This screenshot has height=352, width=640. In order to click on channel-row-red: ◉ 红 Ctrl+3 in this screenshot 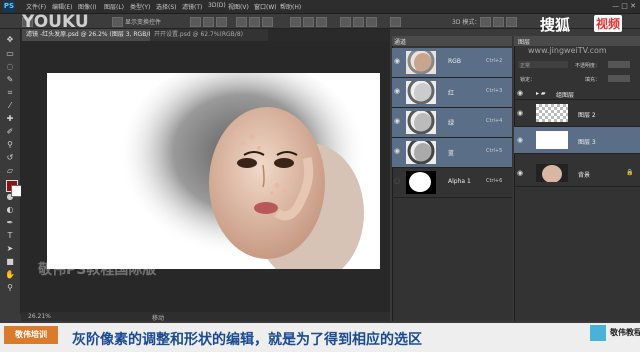, I will do `click(452, 93)`.